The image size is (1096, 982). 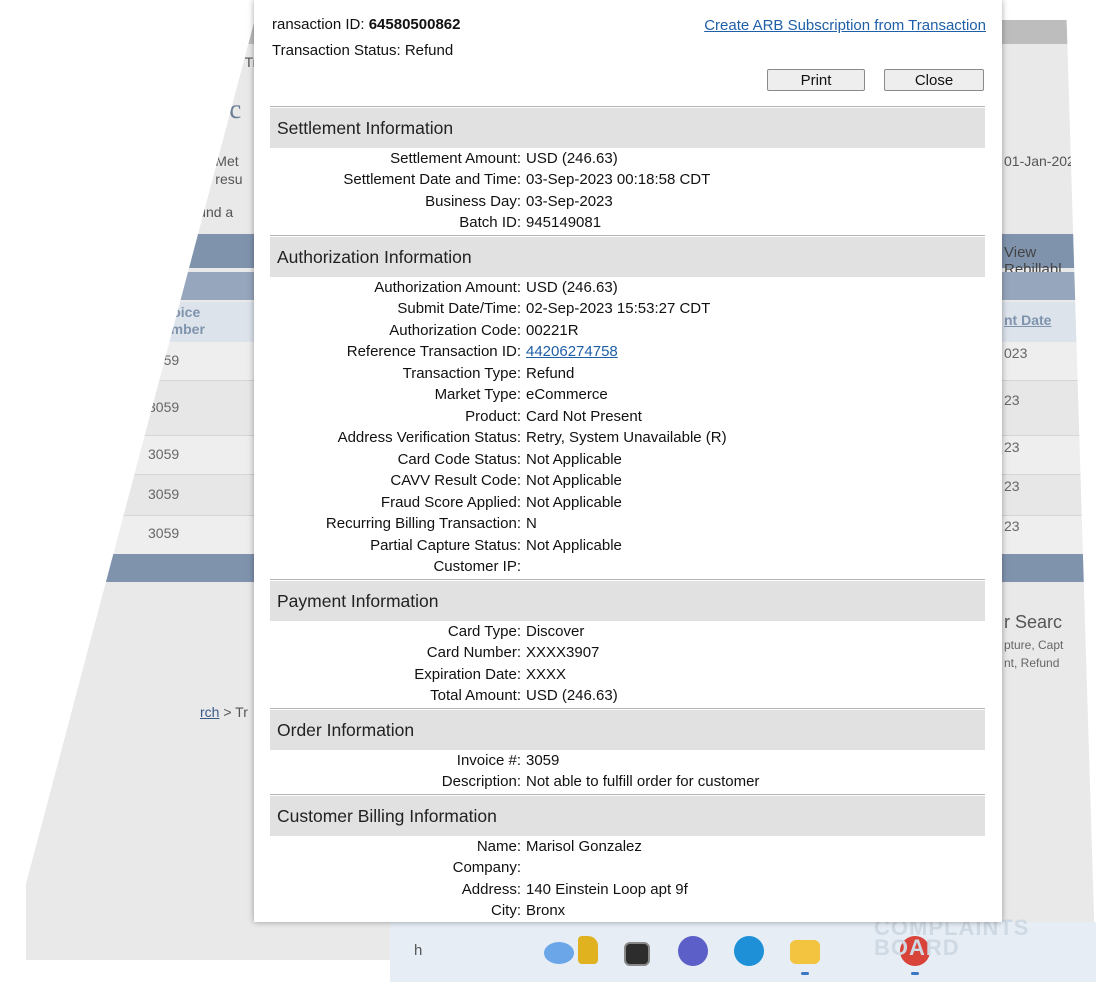 What do you see at coordinates (816, 80) in the screenshot?
I see `print-button: Print` at bounding box center [816, 80].